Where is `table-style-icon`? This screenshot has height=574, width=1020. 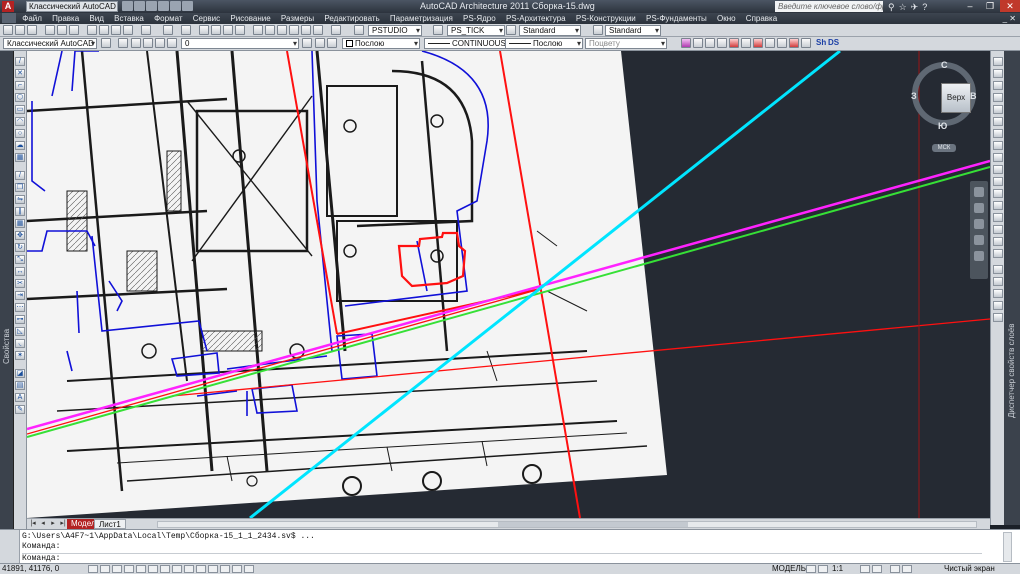
table-style-icon is located at coordinates (511, 30).